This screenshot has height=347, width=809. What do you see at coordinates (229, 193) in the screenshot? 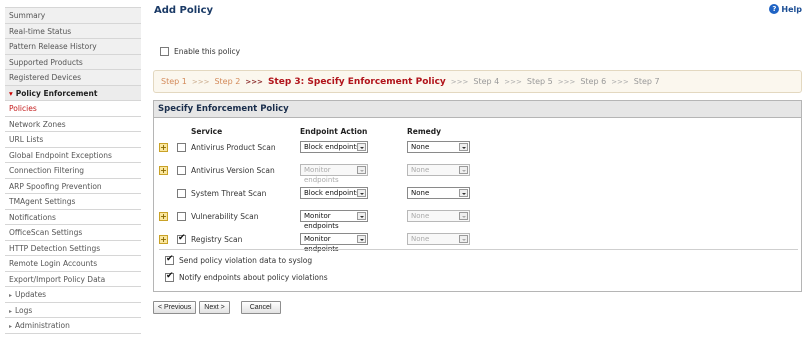
I see `service-label: System Threat Scan` at bounding box center [229, 193].